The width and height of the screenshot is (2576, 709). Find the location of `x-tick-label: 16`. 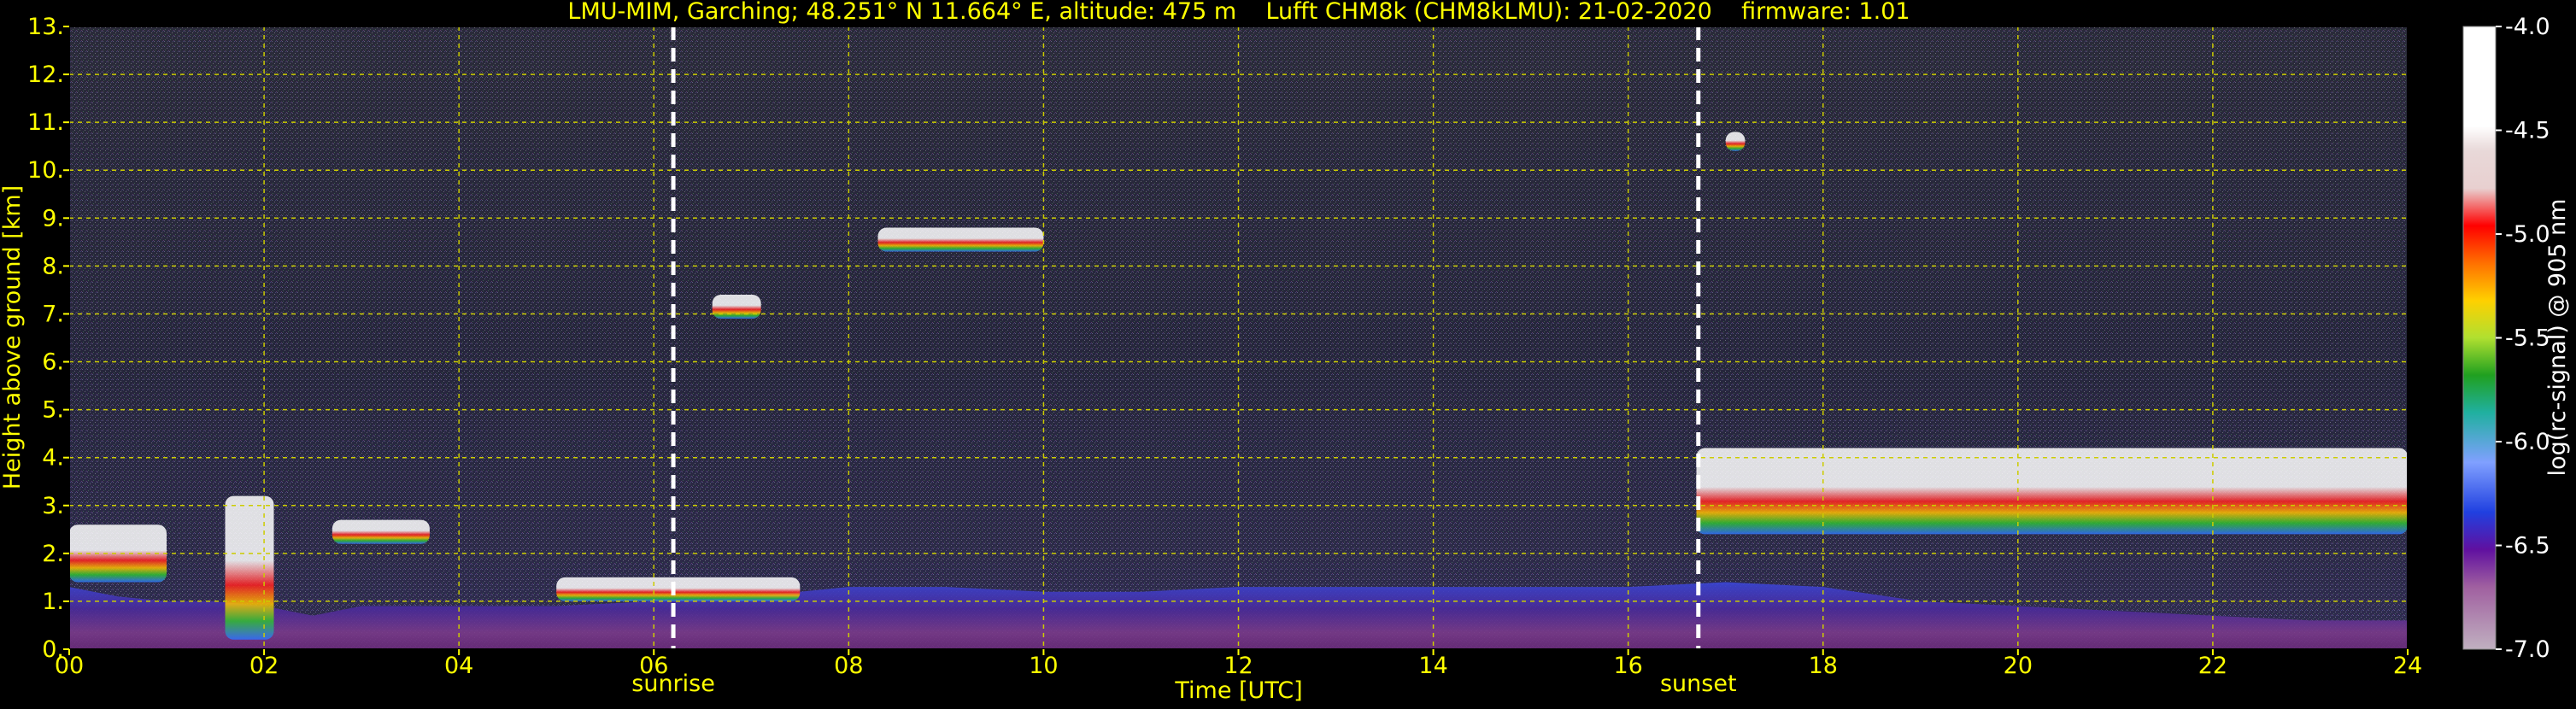

x-tick-label: 16 is located at coordinates (1627, 666).